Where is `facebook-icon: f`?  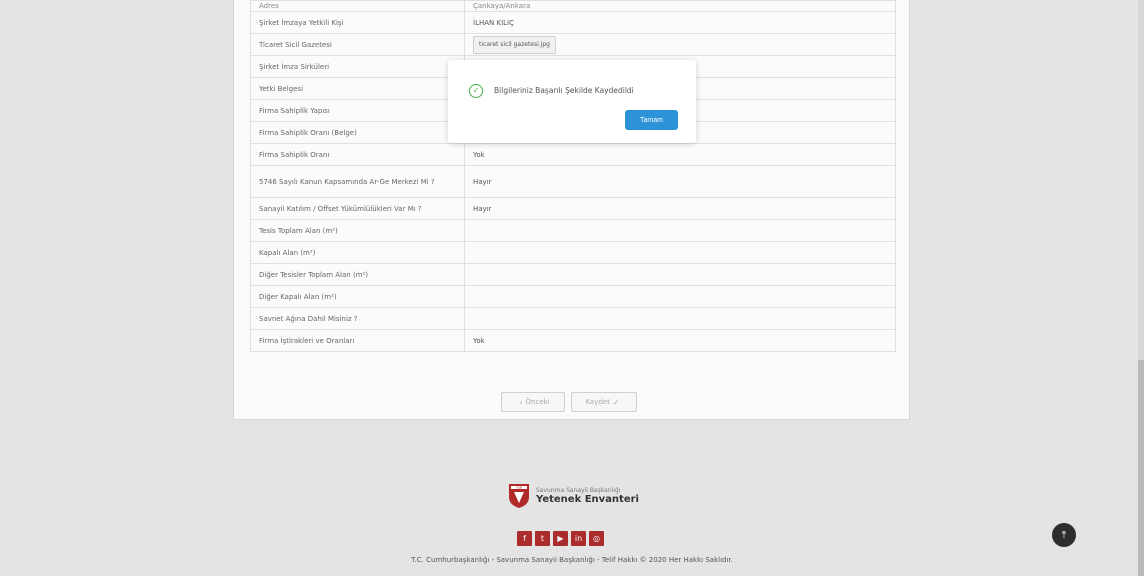 facebook-icon: f is located at coordinates (524, 538).